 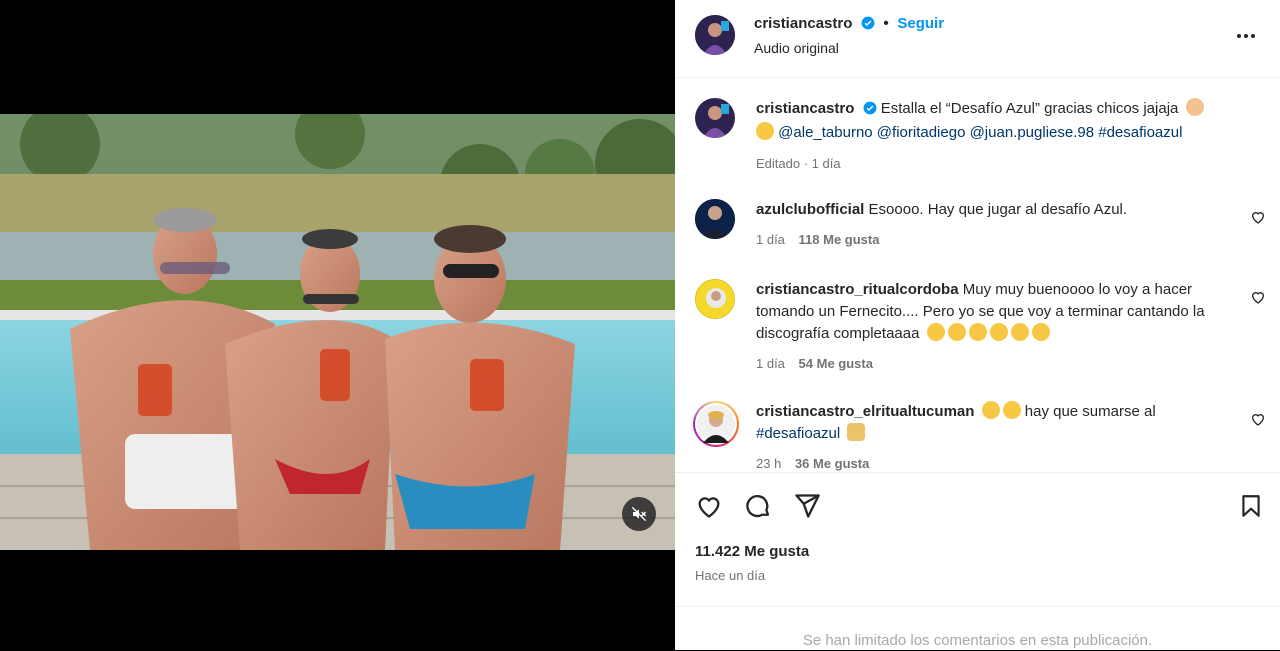 I want to click on comment-meta: 23 h 36 Me gusta, so click(x=988, y=462).